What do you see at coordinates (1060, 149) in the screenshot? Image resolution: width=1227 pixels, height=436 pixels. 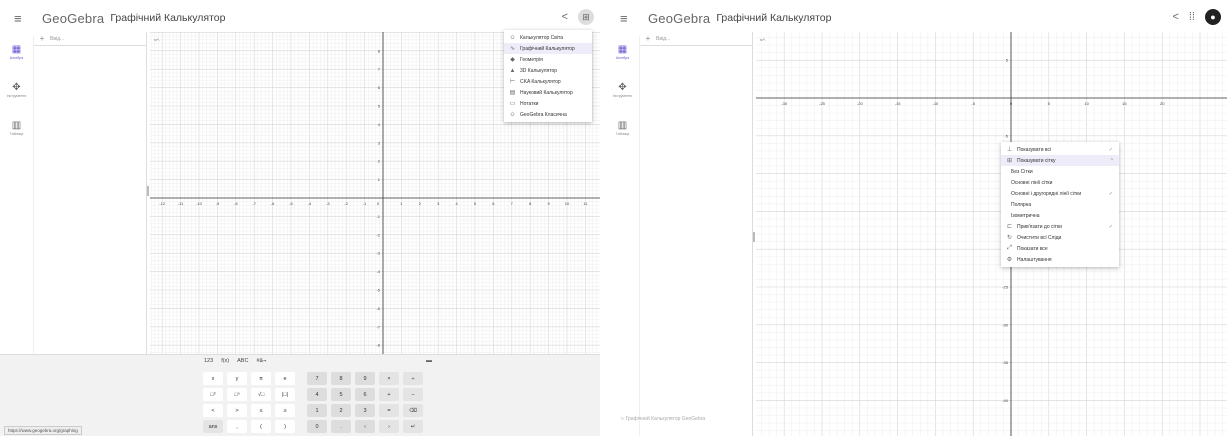 I see `menu-item-grid-option: ⊥ Показувати всі ✓` at bounding box center [1060, 149].